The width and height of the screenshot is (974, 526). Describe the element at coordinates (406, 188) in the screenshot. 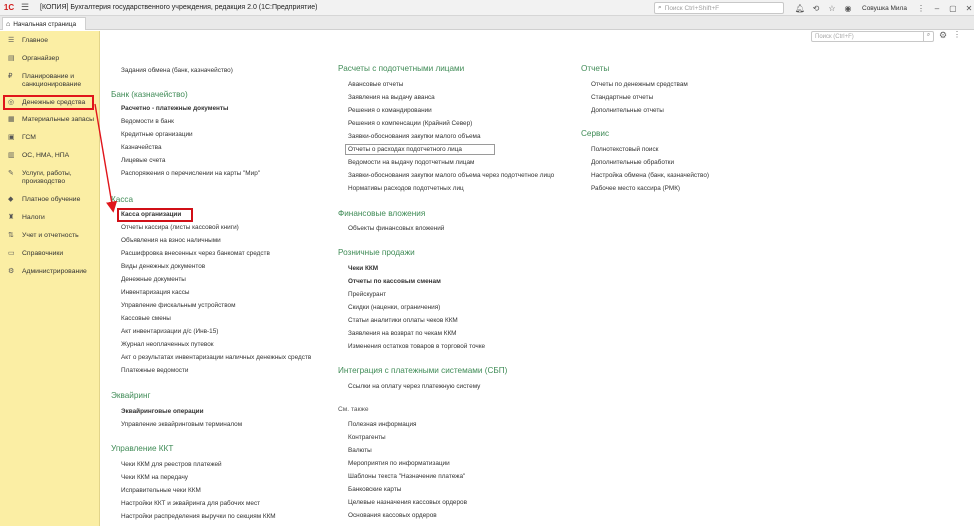

I see `link-accountable-8: Нормативы расходов подотчетных лиц` at that location.